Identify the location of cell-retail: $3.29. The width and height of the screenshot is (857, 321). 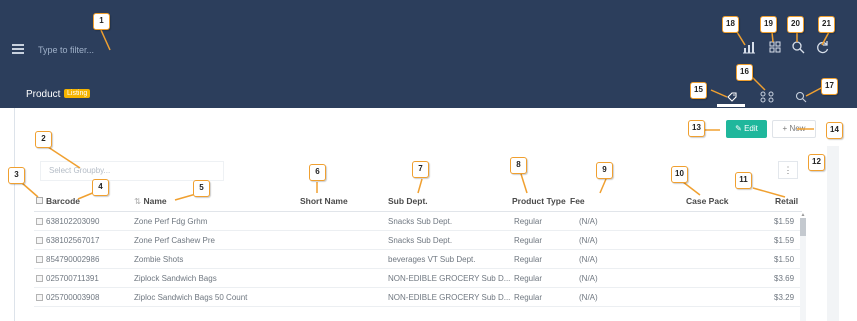
(784, 297).